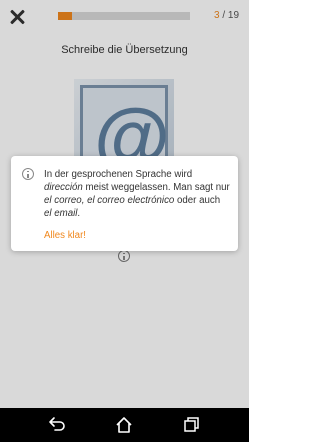 Image resolution: width=320 pixels, height=442 pixels. I want to click on back-icon, so click(56, 425).